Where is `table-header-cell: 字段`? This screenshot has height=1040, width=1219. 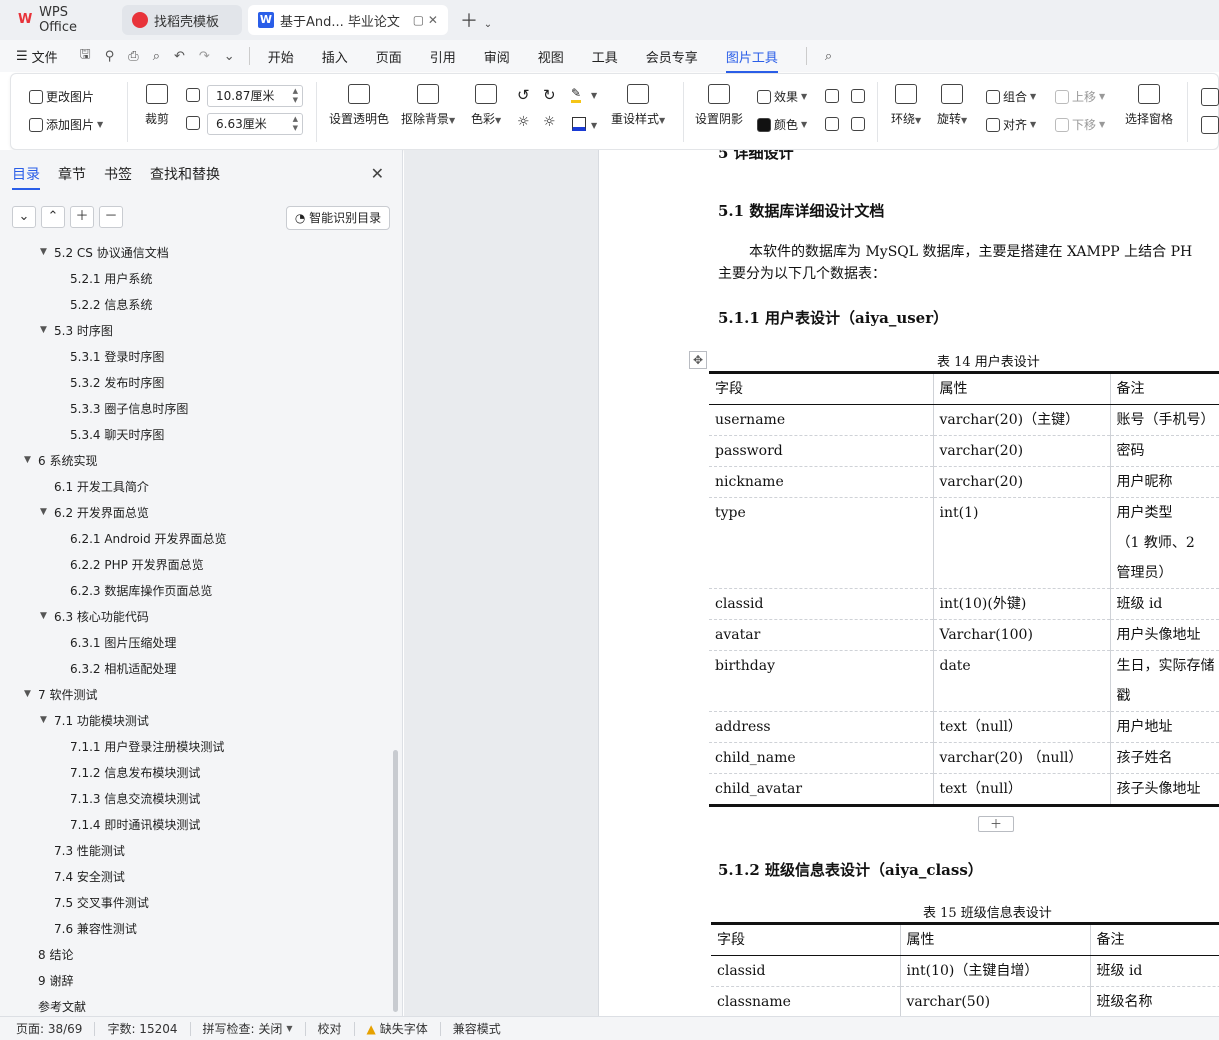
table-header-cell: 字段 is located at coordinates (821, 388).